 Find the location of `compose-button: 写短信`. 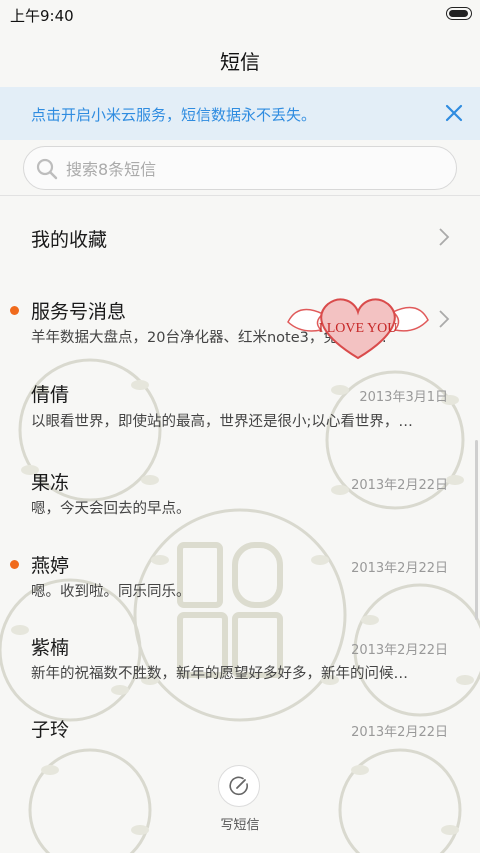

compose-button: 写短信 is located at coordinates (240, 800).